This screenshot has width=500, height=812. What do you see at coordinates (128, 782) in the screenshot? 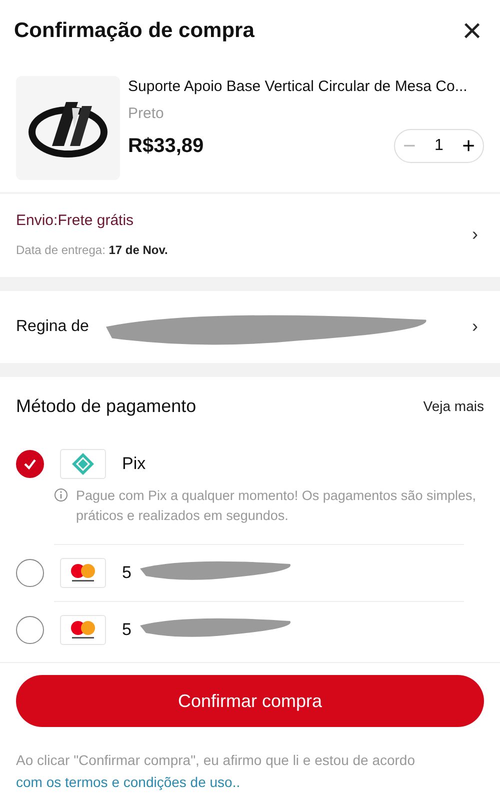
I see `terms-link: com os termos e condições de uso..` at bounding box center [128, 782].